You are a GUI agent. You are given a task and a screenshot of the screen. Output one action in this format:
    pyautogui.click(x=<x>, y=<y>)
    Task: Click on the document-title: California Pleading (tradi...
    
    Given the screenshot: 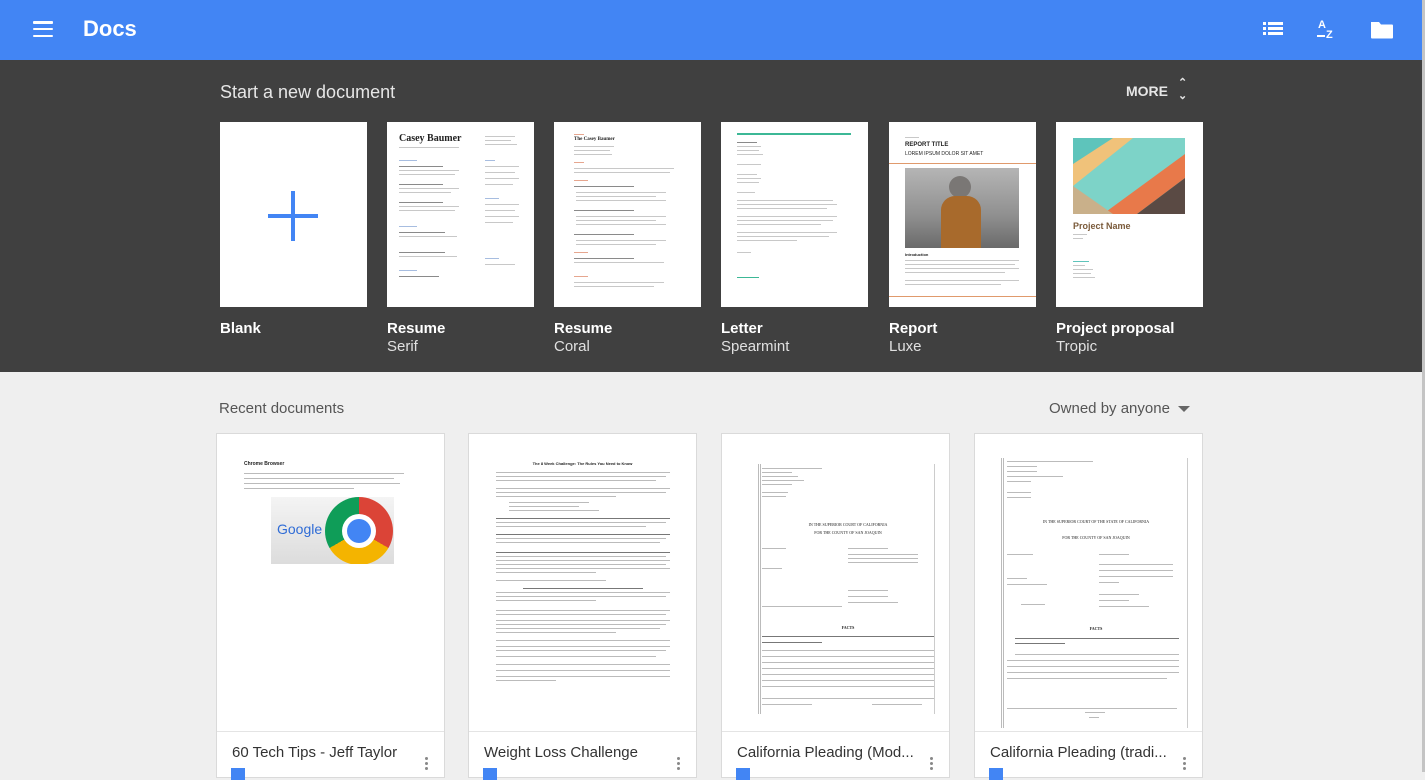 What is the action you would take?
    pyautogui.click(x=1078, y=752)
    